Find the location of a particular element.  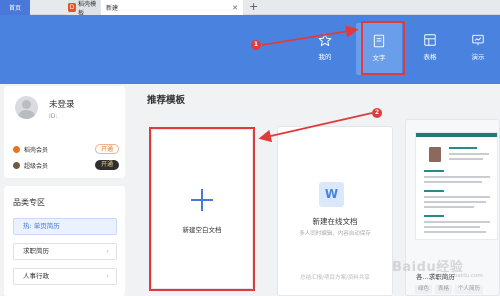

user-id: ID: is located at coordinates (53, 116).